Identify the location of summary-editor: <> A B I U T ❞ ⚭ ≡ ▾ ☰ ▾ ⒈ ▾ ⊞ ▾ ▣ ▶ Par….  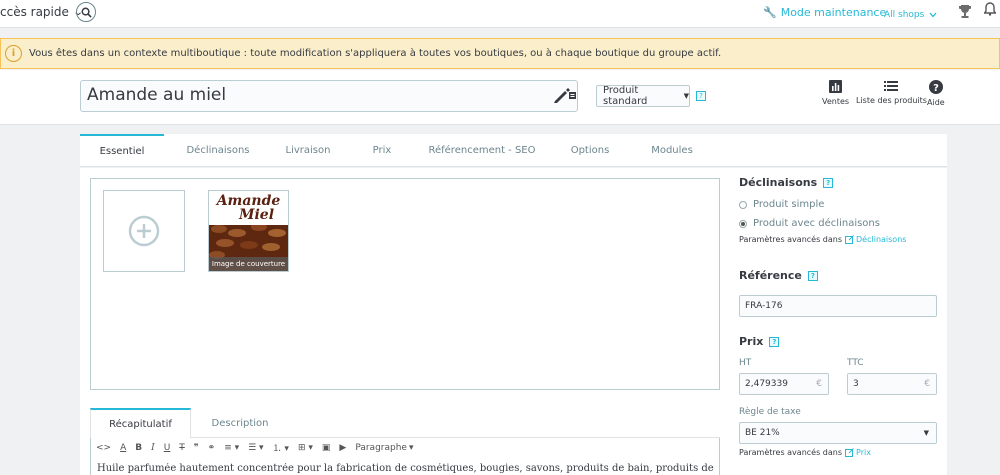
(405, 456).